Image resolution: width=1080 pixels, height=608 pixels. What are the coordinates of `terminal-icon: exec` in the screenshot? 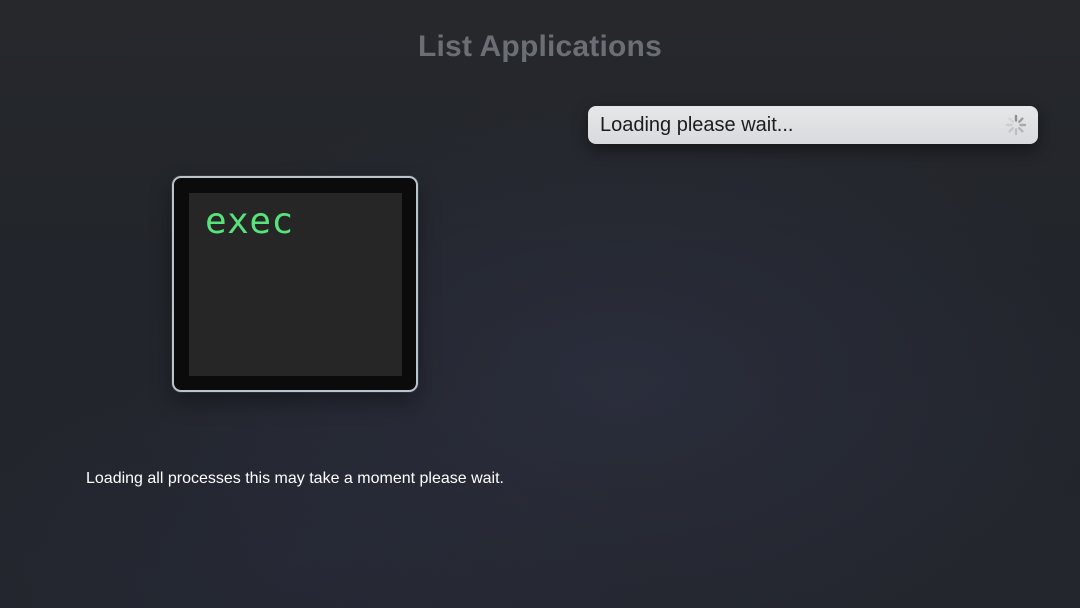 It's located at (295, 284).